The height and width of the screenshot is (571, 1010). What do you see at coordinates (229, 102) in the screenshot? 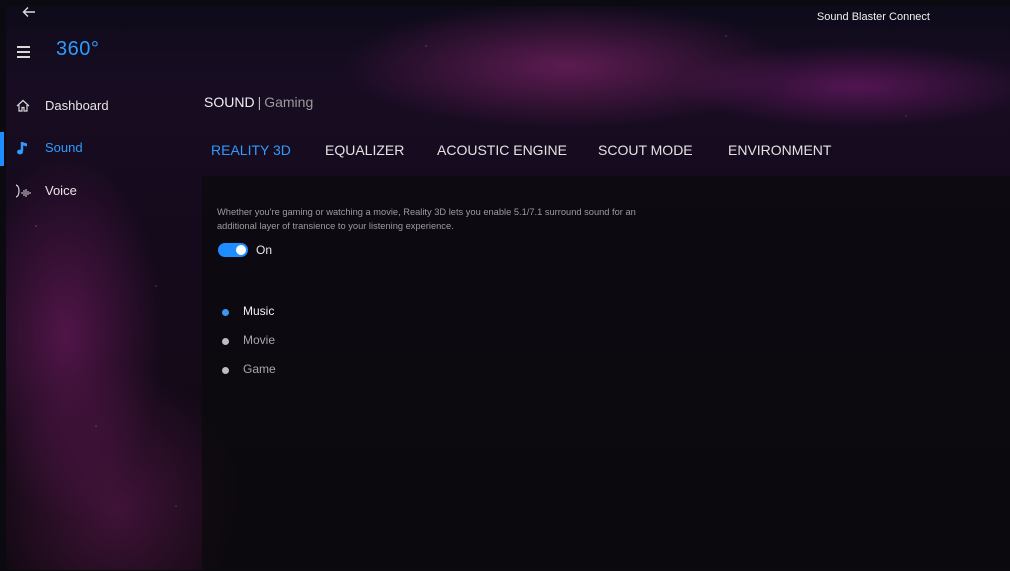
I see `breadcrumb-section: SOUND` at bounding box center [229, 102].